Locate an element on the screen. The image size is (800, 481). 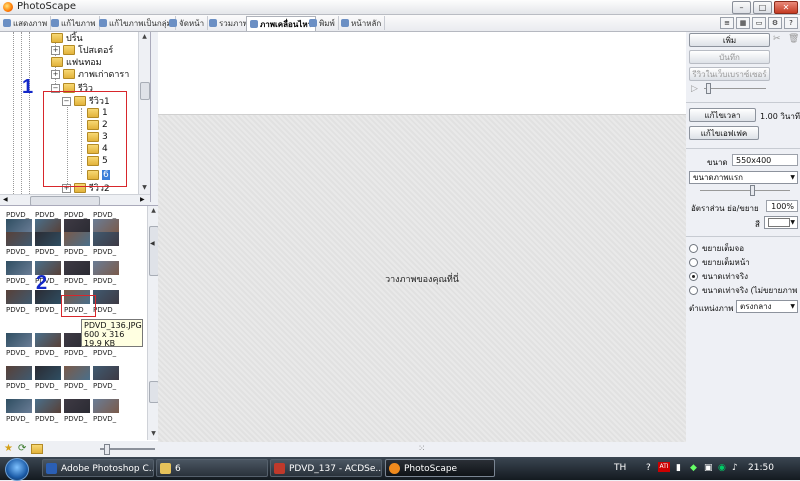
trash-icon: 🗑 is located at coordinates (793, 39).